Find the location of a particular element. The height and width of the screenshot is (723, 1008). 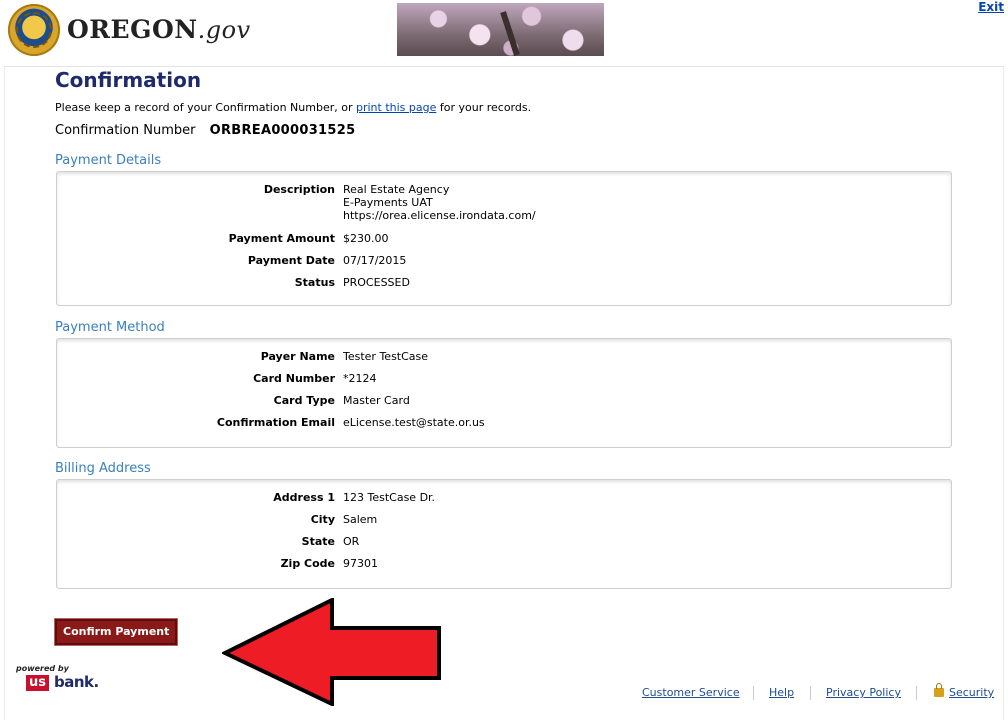

brand-suffix: .gov is located at coordinates (224, 30).